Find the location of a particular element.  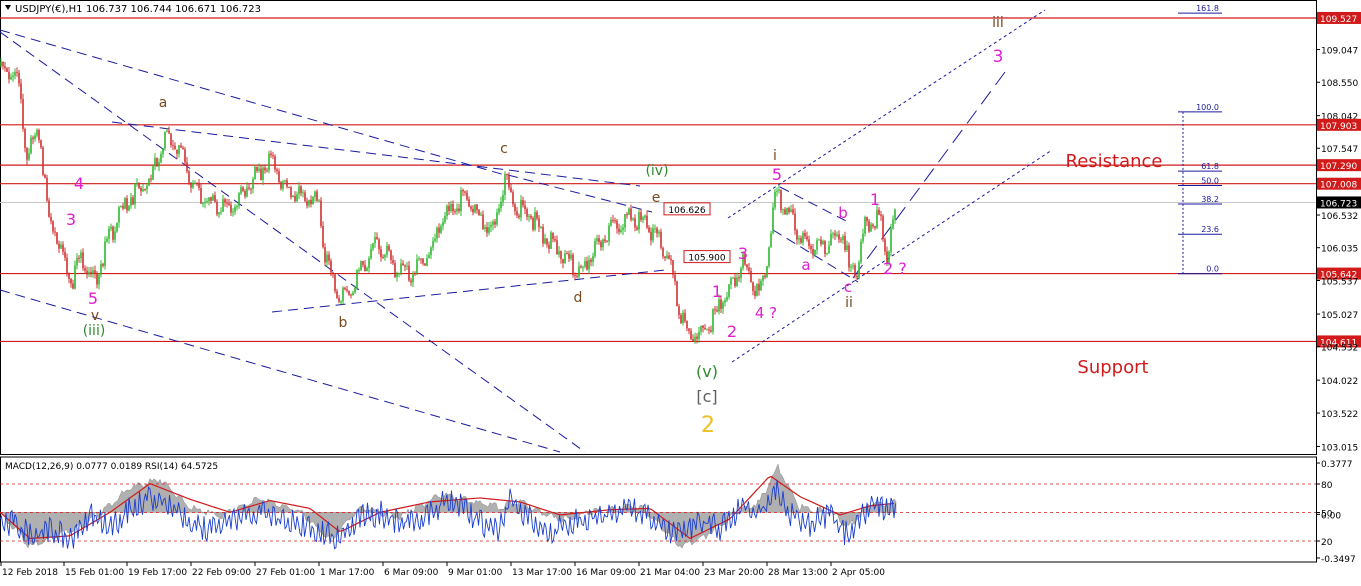

wave-label: 2 is located at coordinates (732, 331).